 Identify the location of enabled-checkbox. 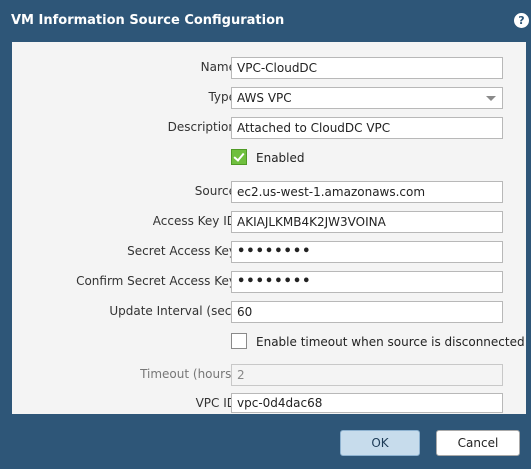
(239, 157).